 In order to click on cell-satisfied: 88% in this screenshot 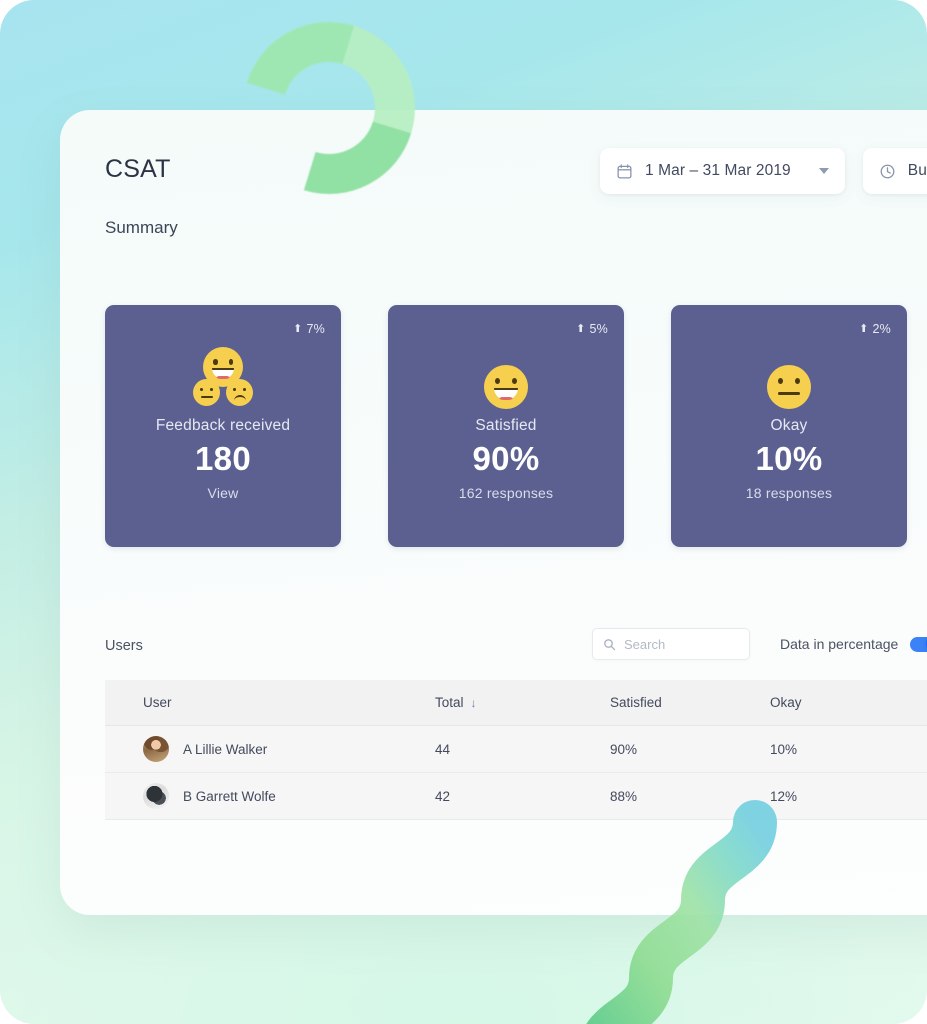, I will do `click(624, 796)`.